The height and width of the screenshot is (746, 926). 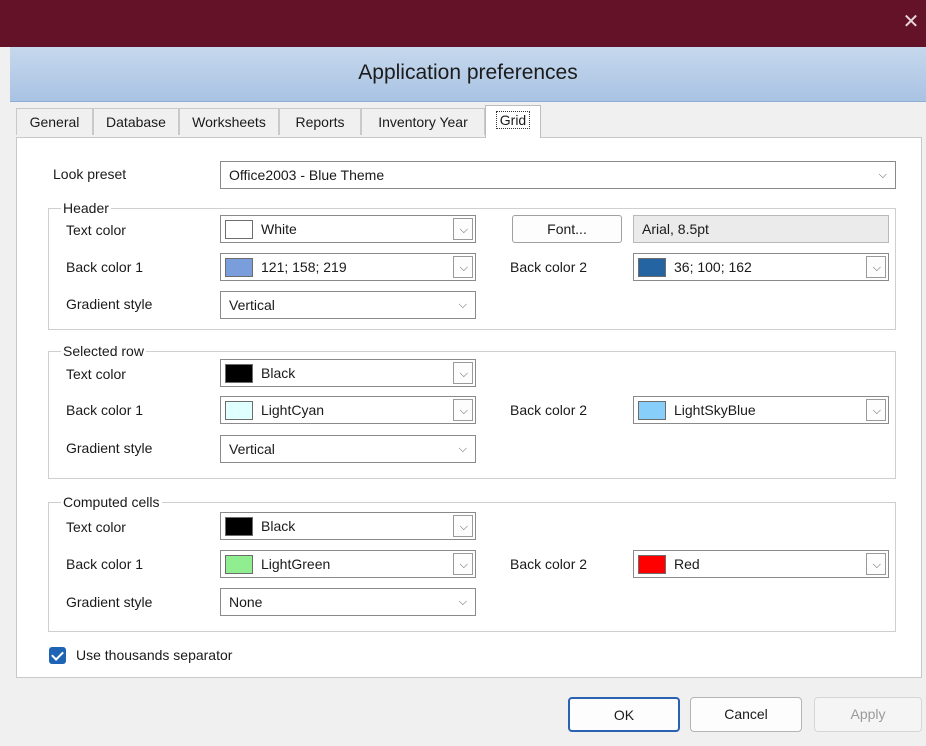 What do you see at coordinates (278, 526) in the screenshot?
I see `computed-text-color-value: Black` at bounding box center [278, 526].